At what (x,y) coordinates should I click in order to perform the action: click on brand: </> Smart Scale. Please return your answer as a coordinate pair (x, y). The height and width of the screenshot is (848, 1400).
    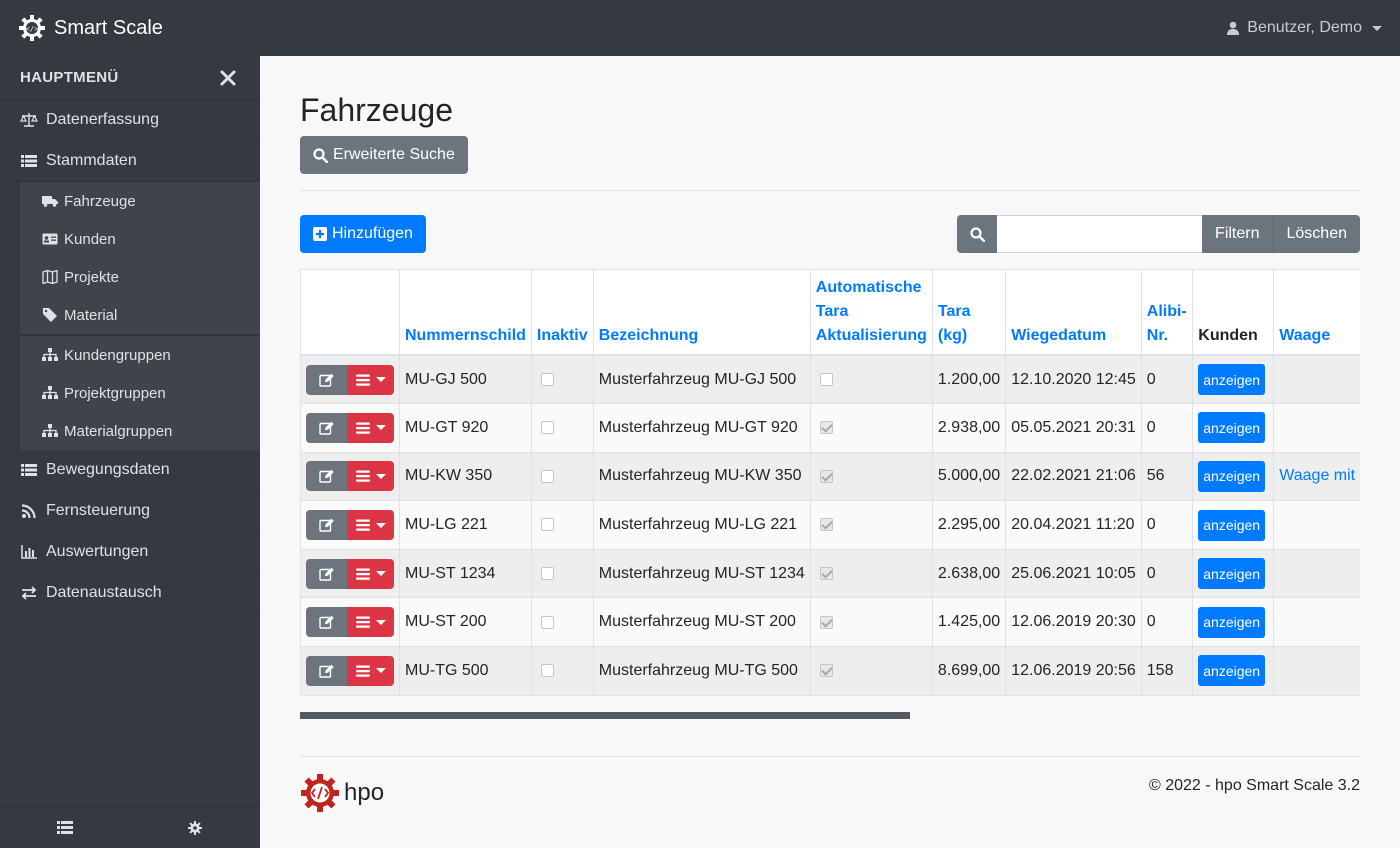
    Looking at the image, I should click on (90, 28).